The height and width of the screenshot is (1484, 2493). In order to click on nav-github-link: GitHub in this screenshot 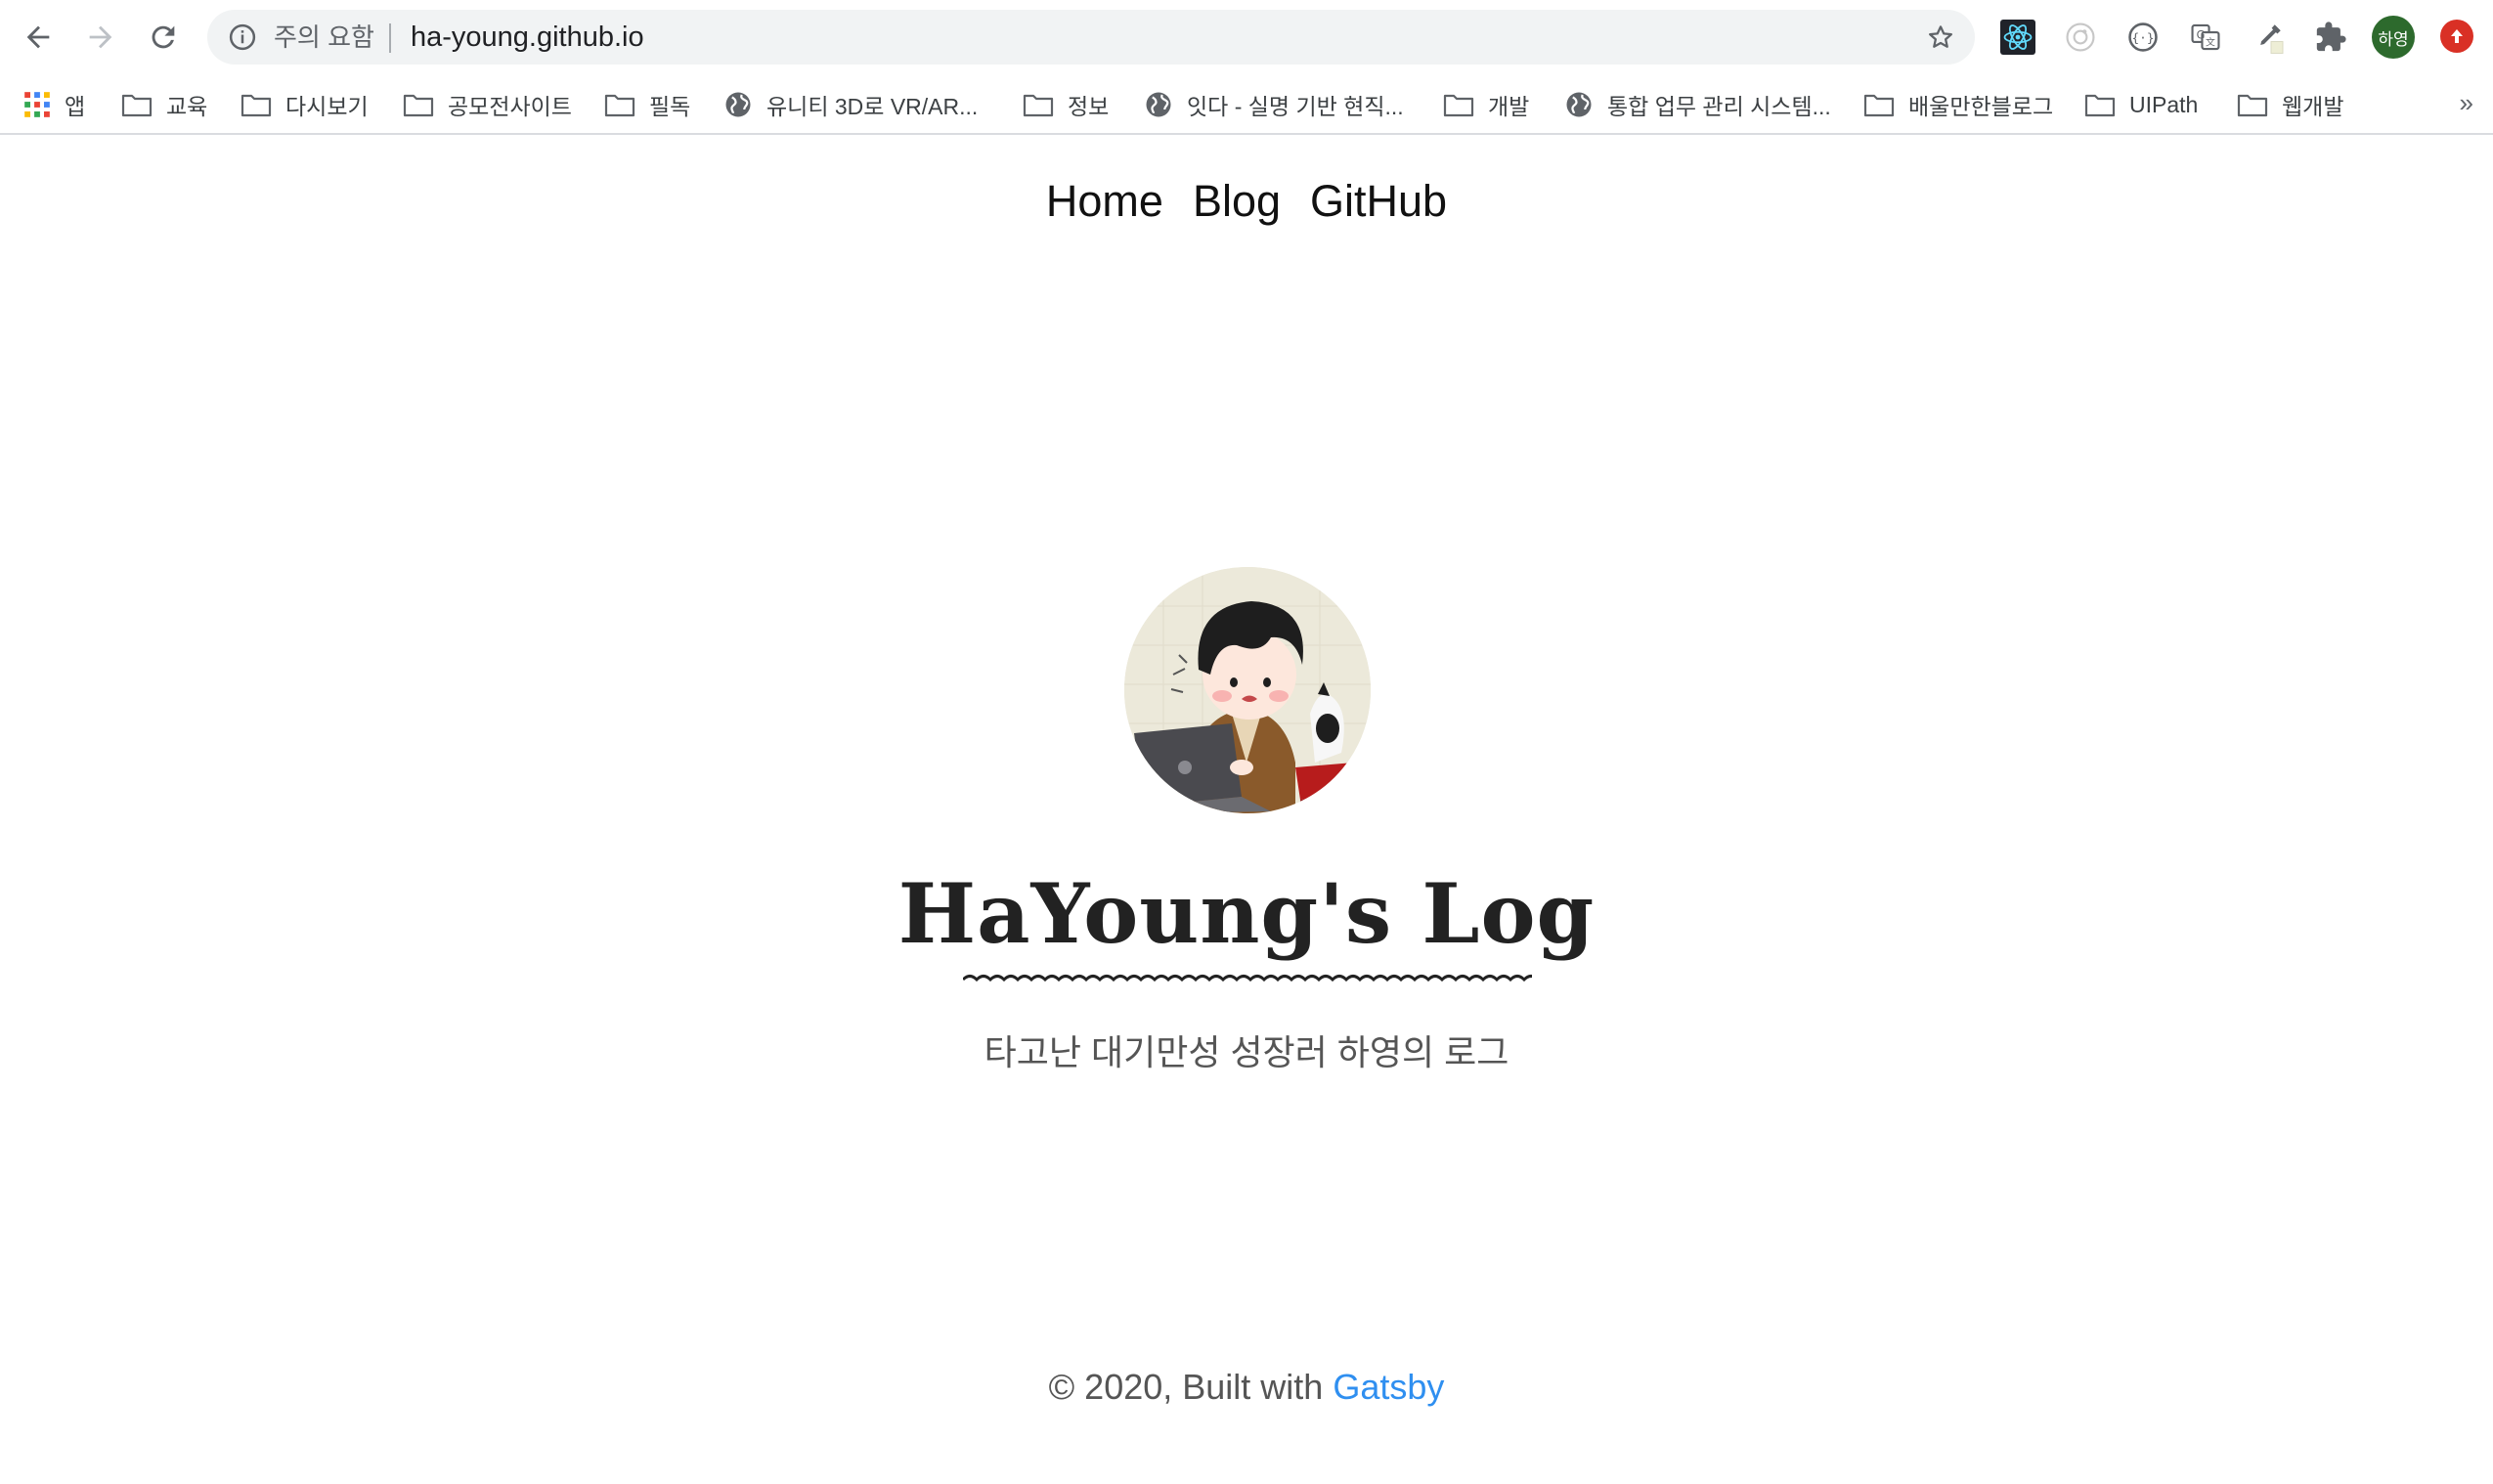, I will do `click(1378, 201)`.